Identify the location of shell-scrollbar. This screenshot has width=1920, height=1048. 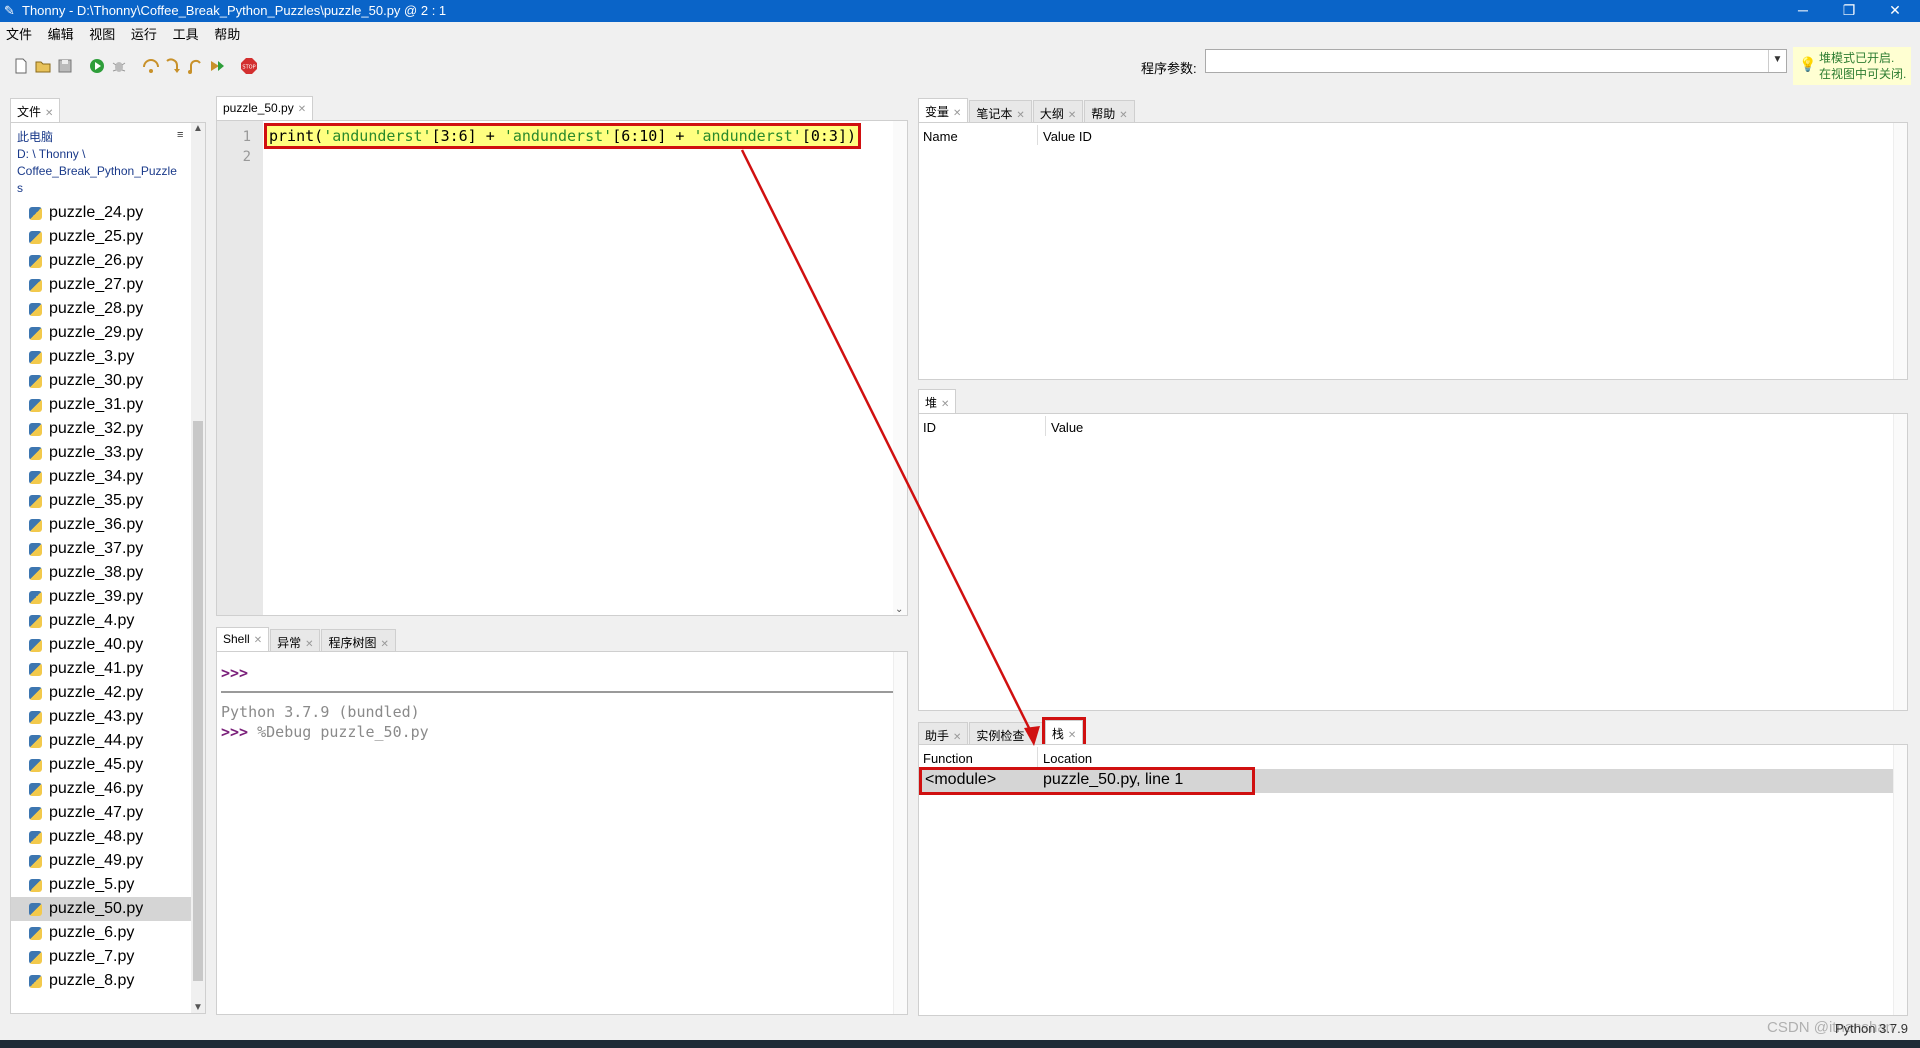
(900, 833).